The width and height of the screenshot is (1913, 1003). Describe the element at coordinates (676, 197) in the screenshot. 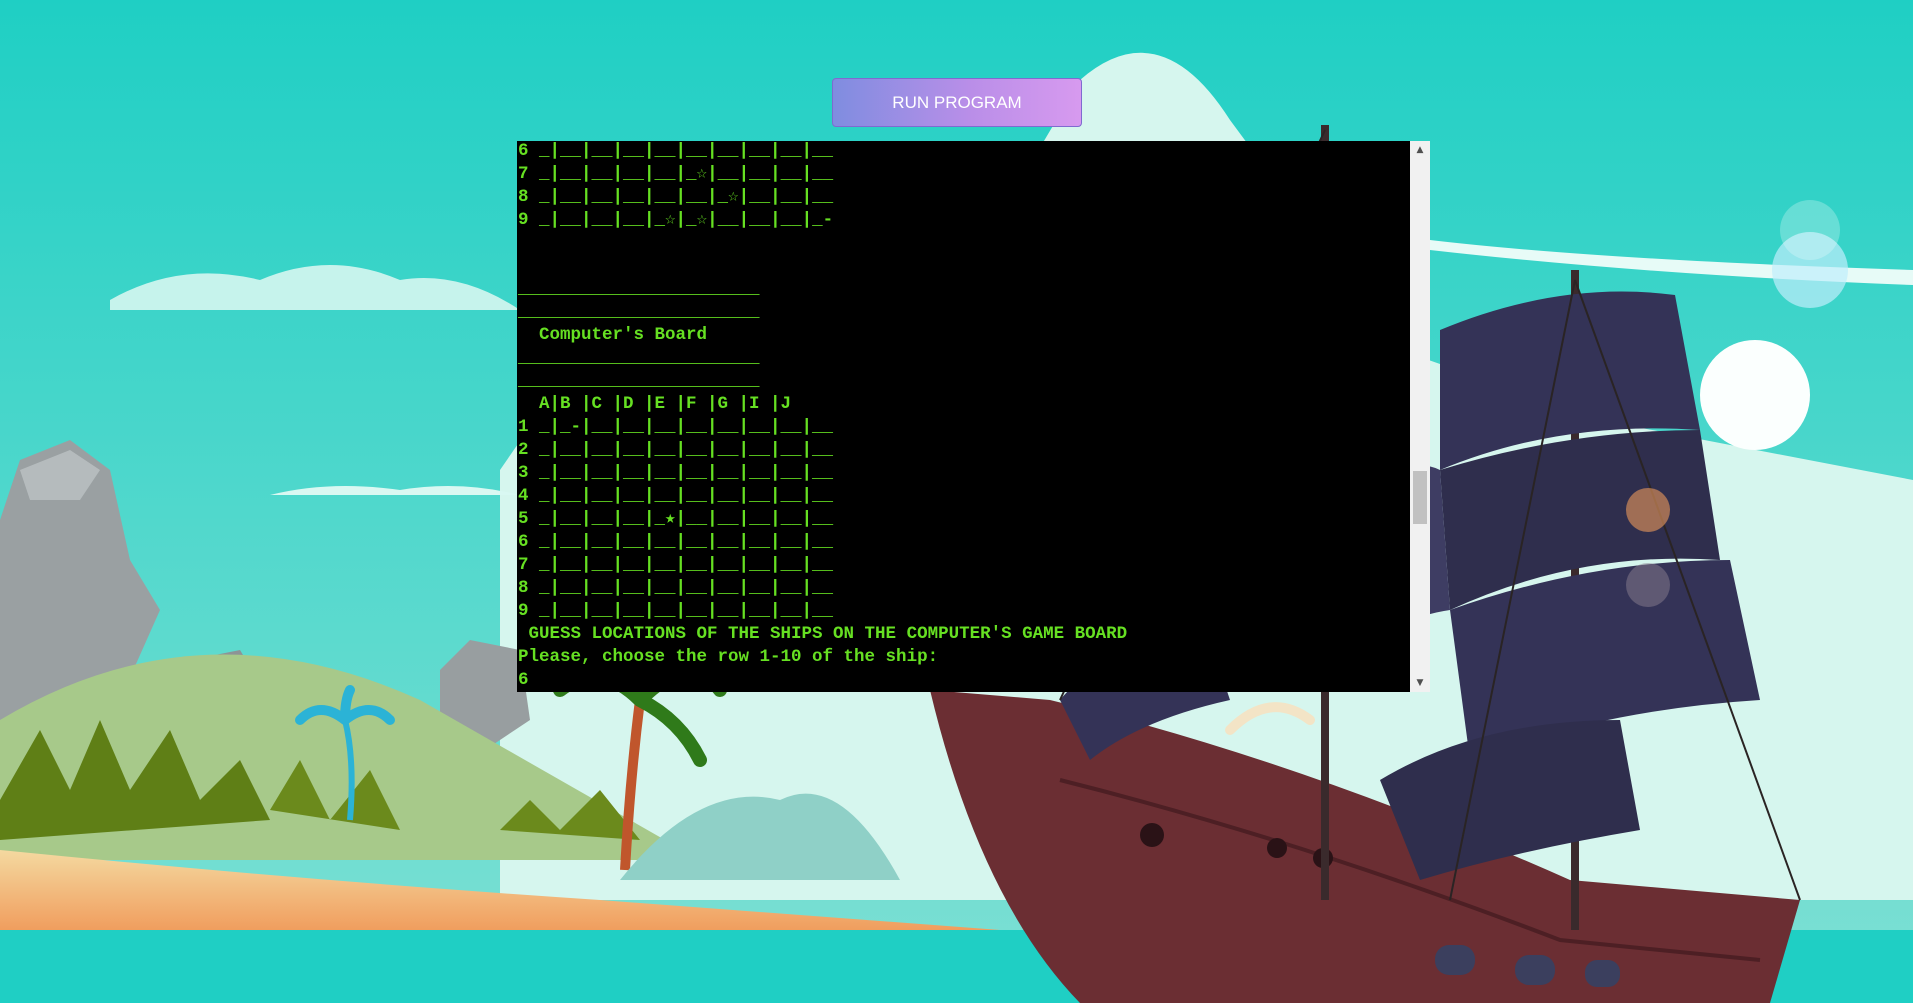

I see `terminal-line: 8 _|__|__|__|__|__|_☆|__|__|__` at that location.